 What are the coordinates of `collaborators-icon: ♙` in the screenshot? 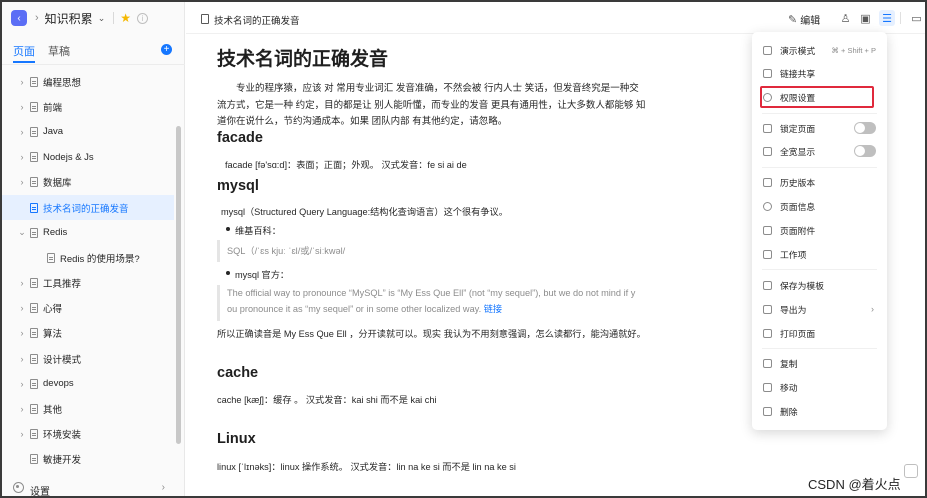 It's located at (845, 18).